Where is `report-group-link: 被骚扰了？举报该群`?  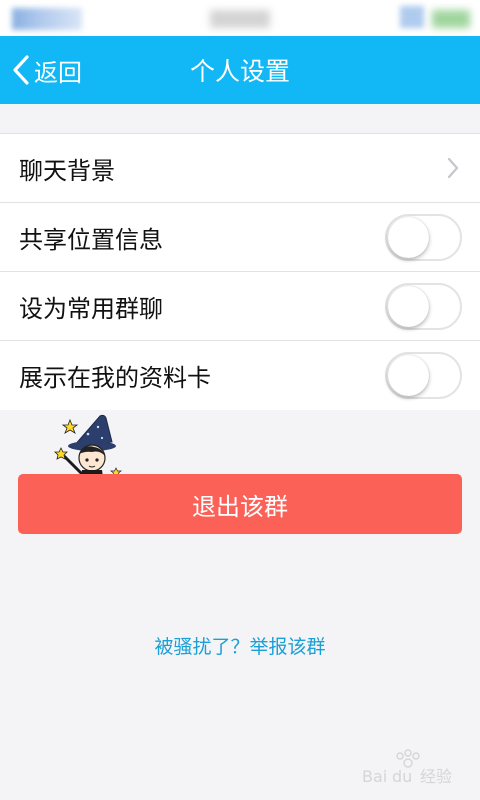
report-group-link: 被骚扰了？举报该群 is located at coordinates (240, 645).